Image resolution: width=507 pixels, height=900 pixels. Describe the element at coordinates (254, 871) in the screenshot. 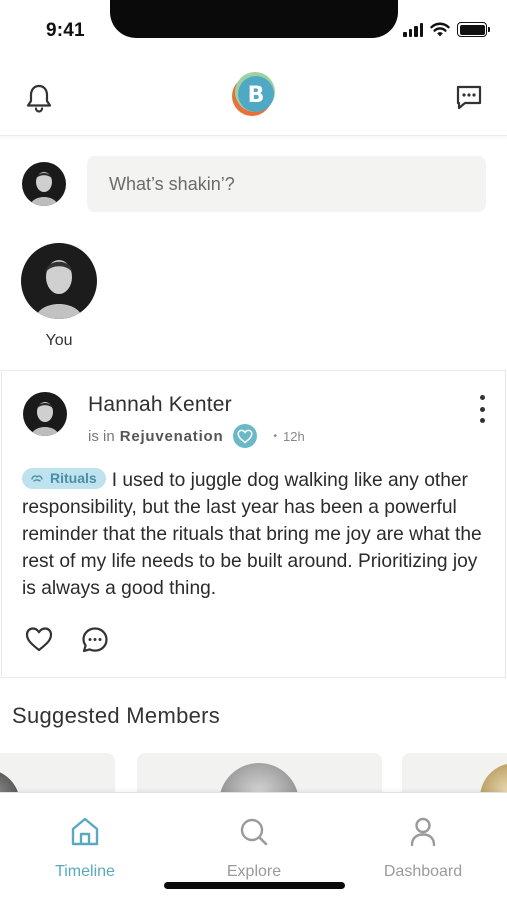

I see `tab-explore-label: Explore` at that location.